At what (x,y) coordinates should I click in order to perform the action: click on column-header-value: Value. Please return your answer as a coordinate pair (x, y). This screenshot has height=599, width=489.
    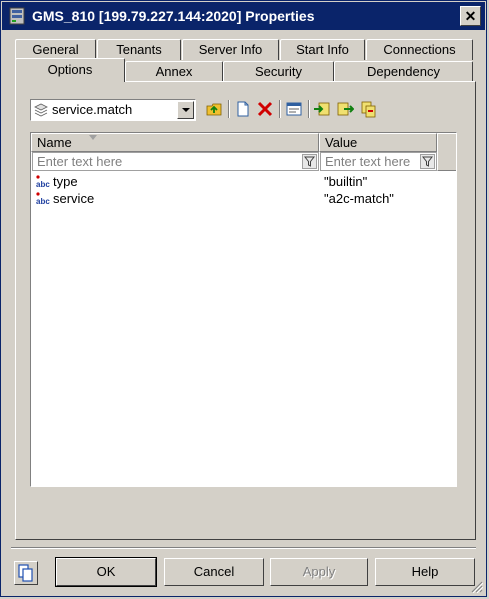
    Looking at the image, I should click on (378, 142).